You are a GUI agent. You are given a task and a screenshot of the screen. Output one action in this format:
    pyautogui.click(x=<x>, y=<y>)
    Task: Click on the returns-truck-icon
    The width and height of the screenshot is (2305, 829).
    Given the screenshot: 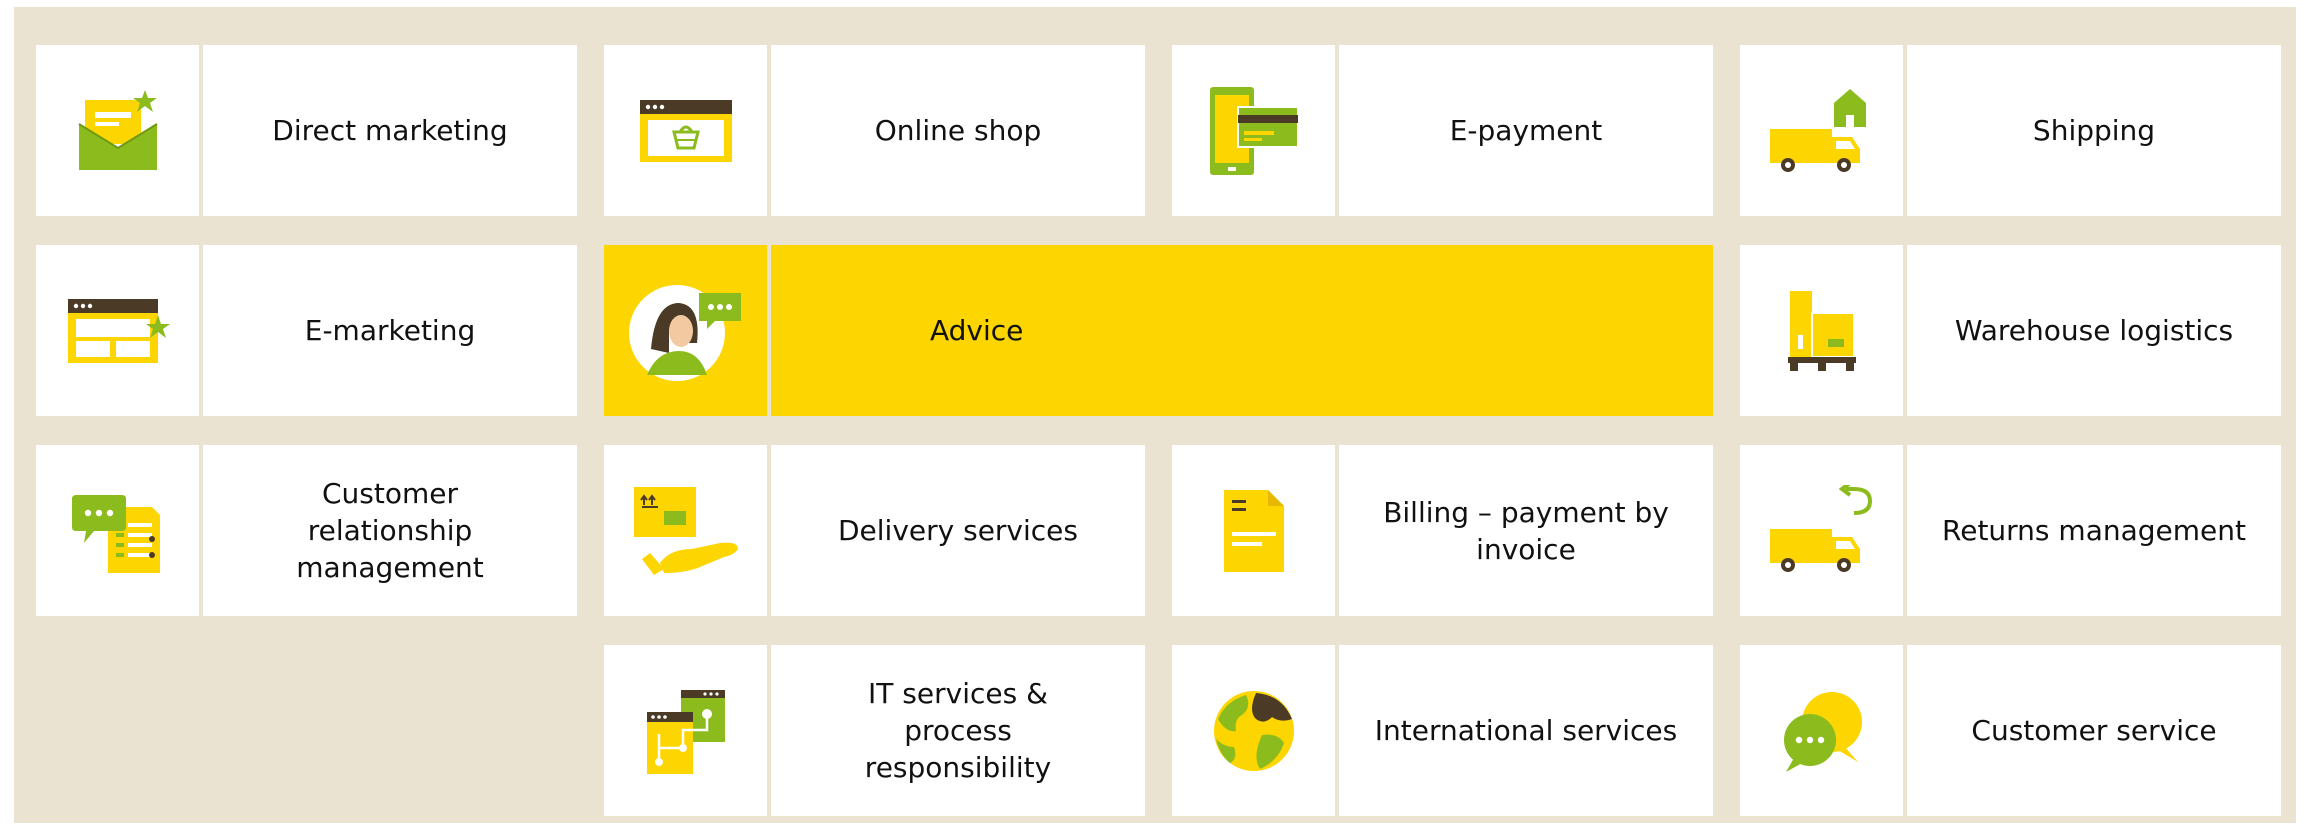 What is the action you would take?
    pyautogui.click(x=1822, y=530)
    